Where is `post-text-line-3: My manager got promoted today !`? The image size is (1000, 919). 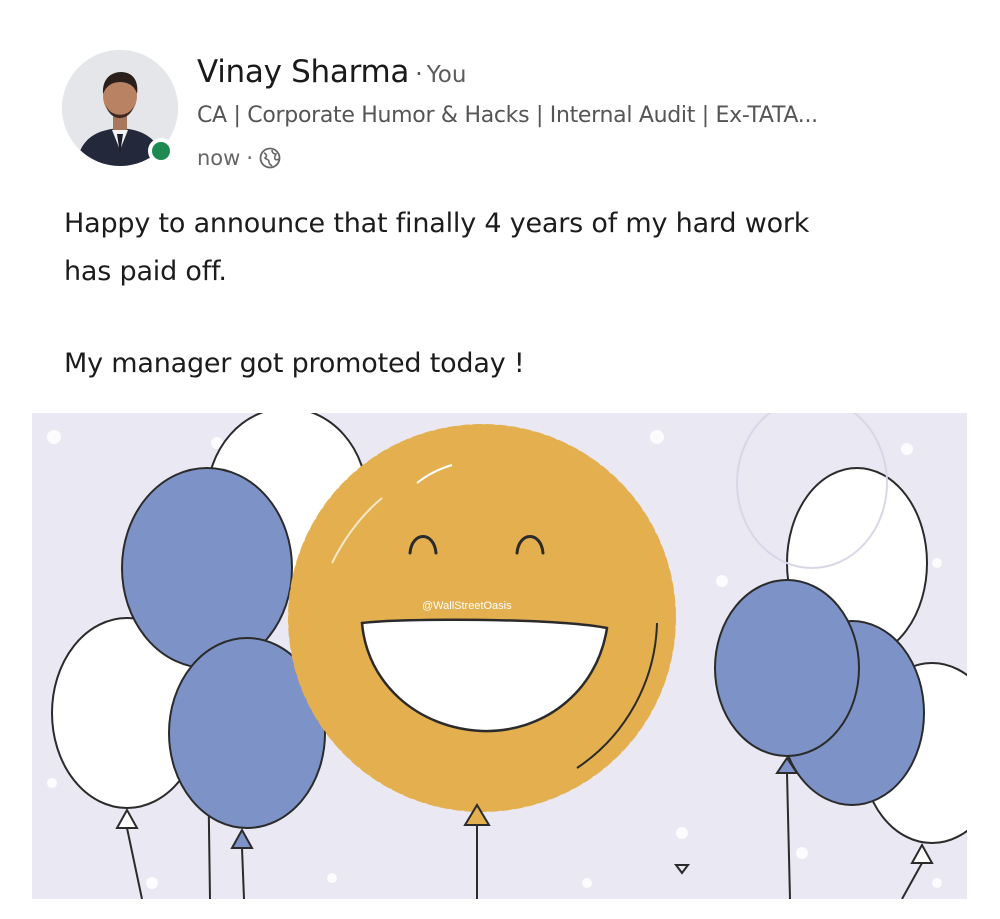
post-text-line-3: My manager got promoted today ! is located at coordinates (294, 363).